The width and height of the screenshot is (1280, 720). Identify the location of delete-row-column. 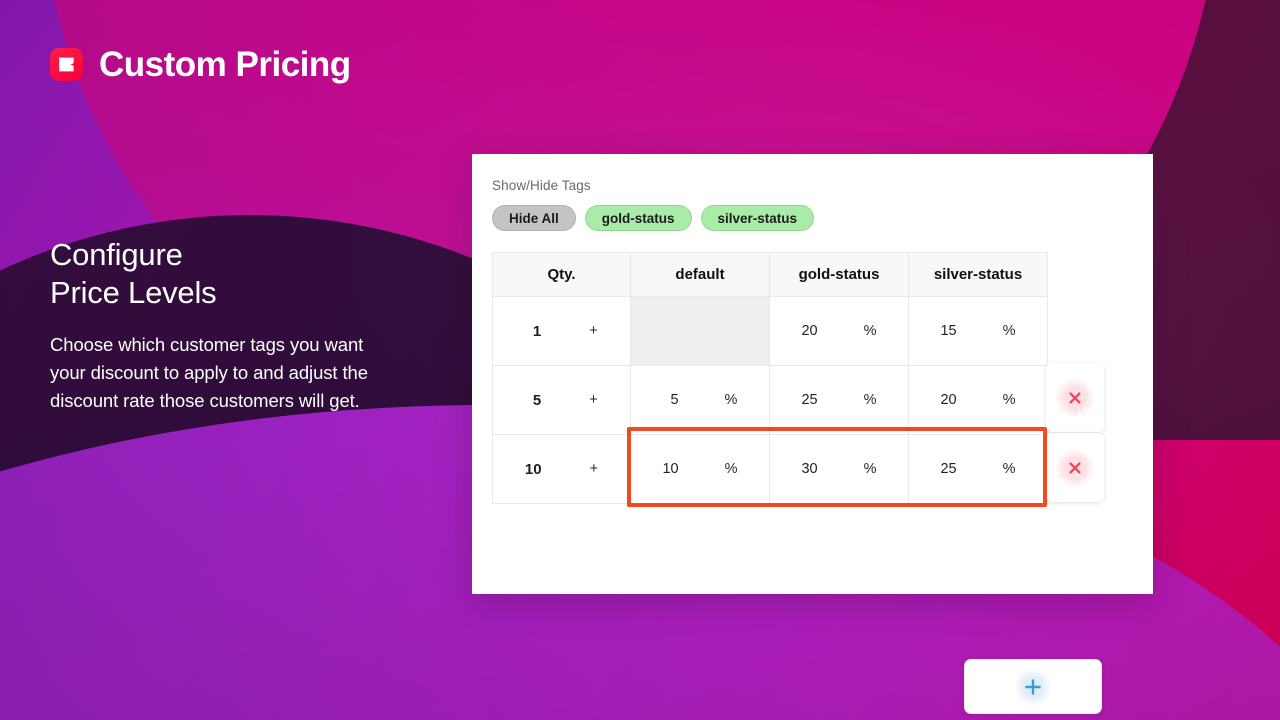
(1075, 376).